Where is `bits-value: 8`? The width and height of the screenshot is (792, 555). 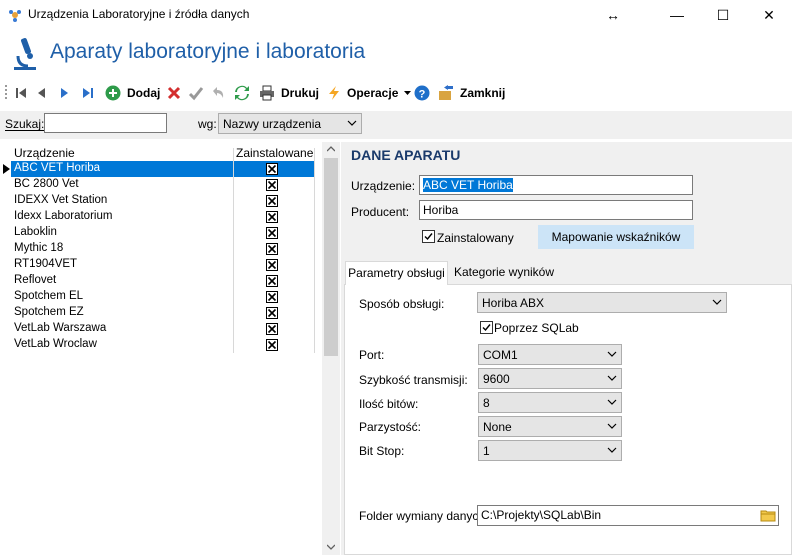
bits-value: 8 is located at coordinates (486, 403).